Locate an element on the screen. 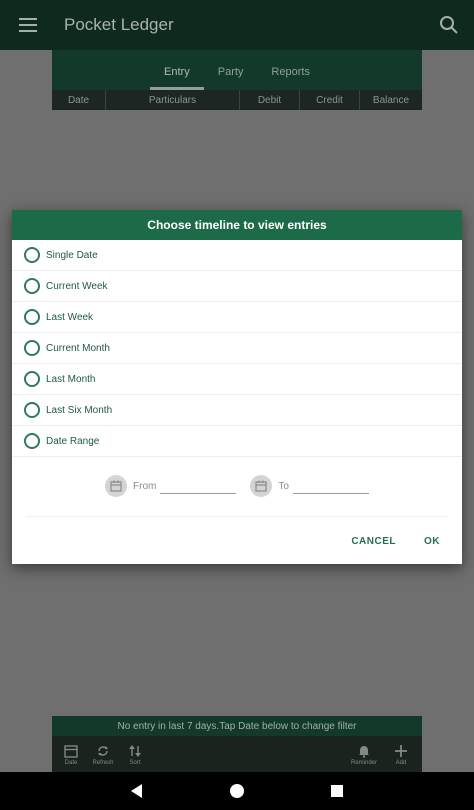 The image size is (474, 810). dialog-actions: CANCEL OK is located at coordinates (237, 541).